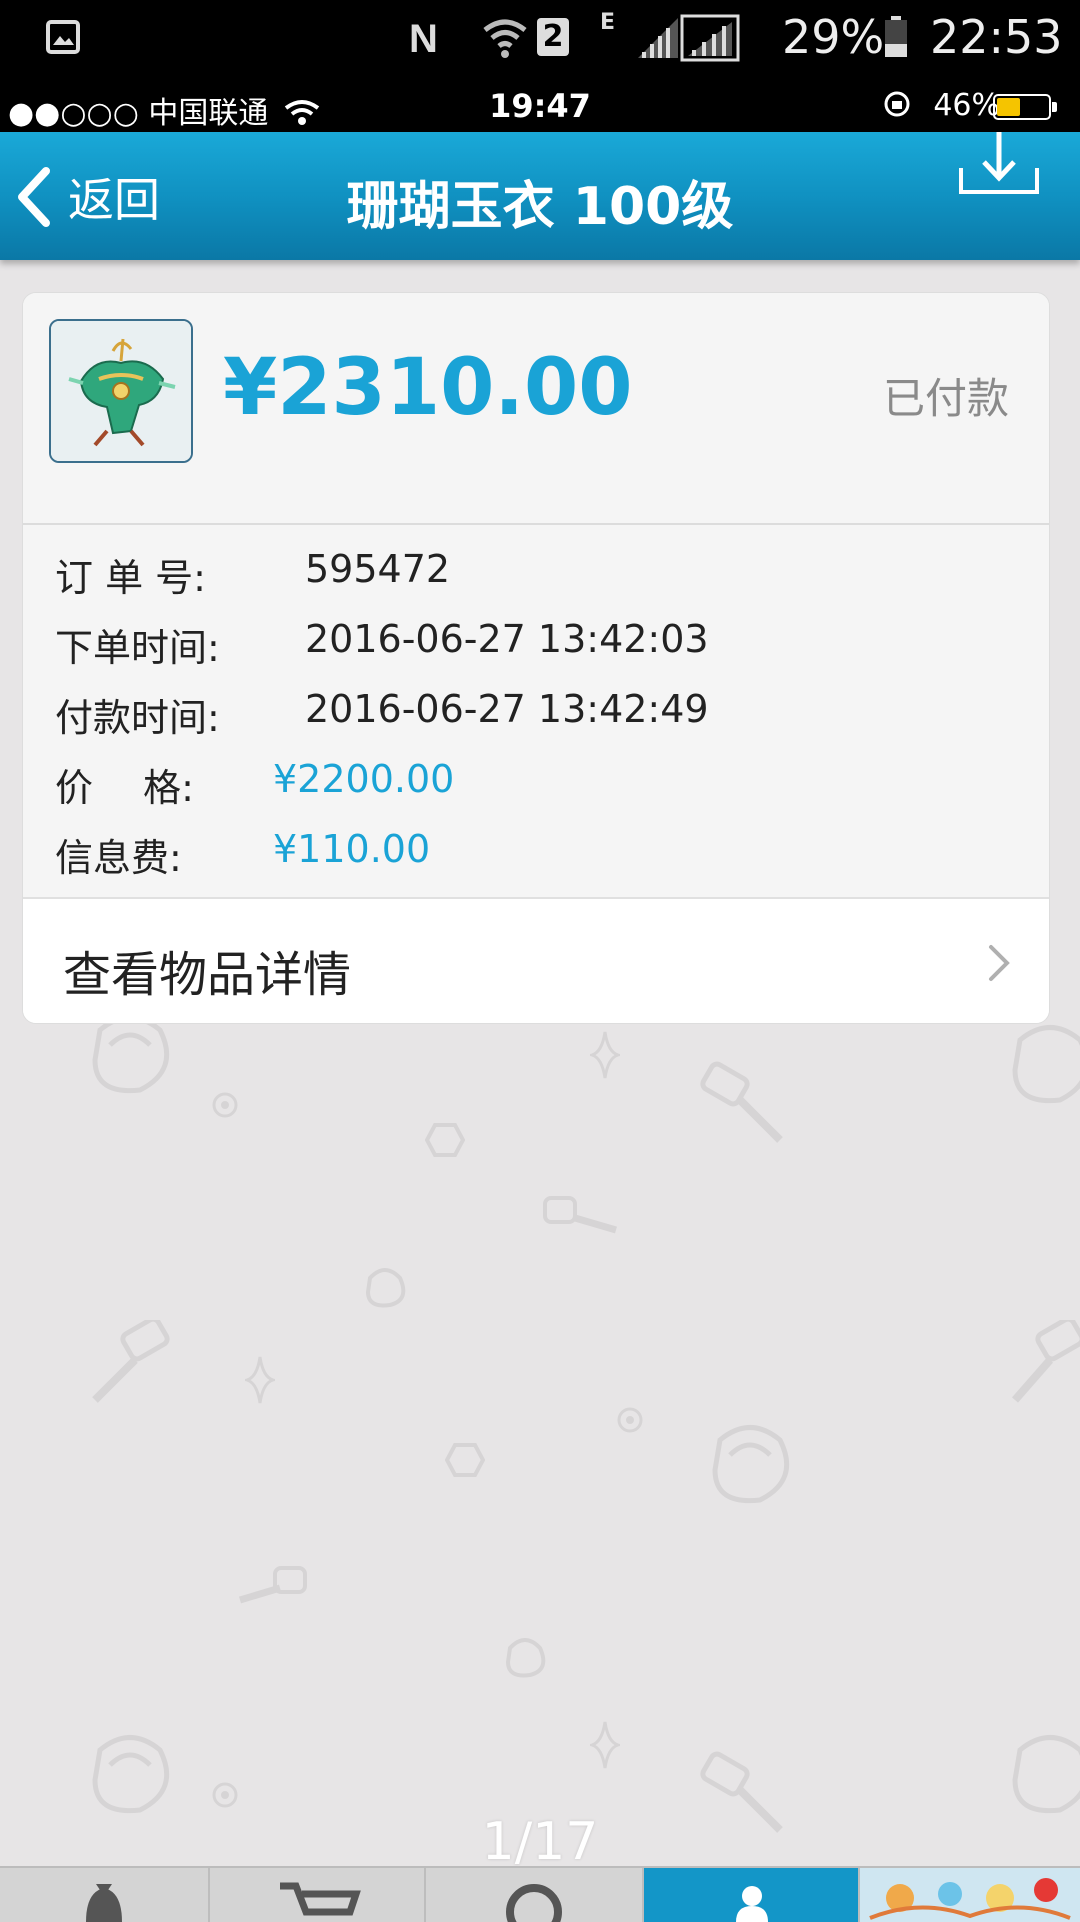  Describe the element at coordinates (999, 164) in the screenshot. I see `download-icon` at that location.